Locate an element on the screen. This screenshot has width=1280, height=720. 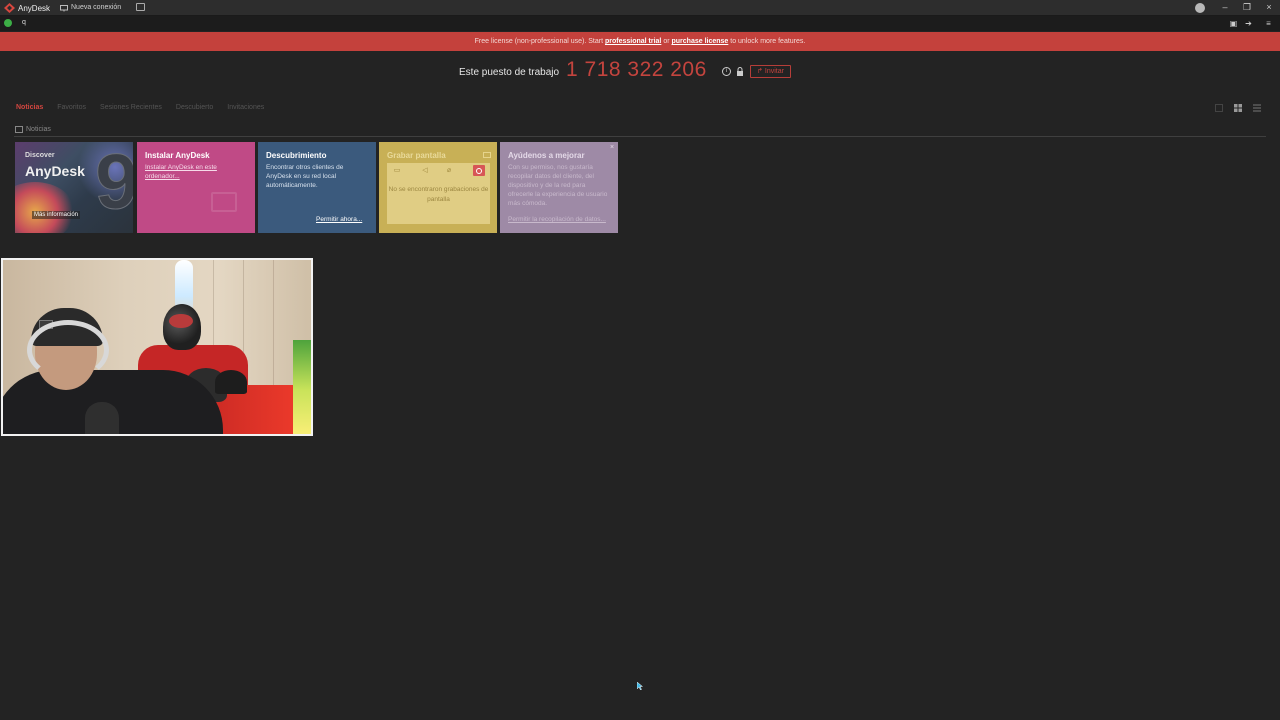
workplace-id: 1 718 322 206 is located at coordinates (636, 70).